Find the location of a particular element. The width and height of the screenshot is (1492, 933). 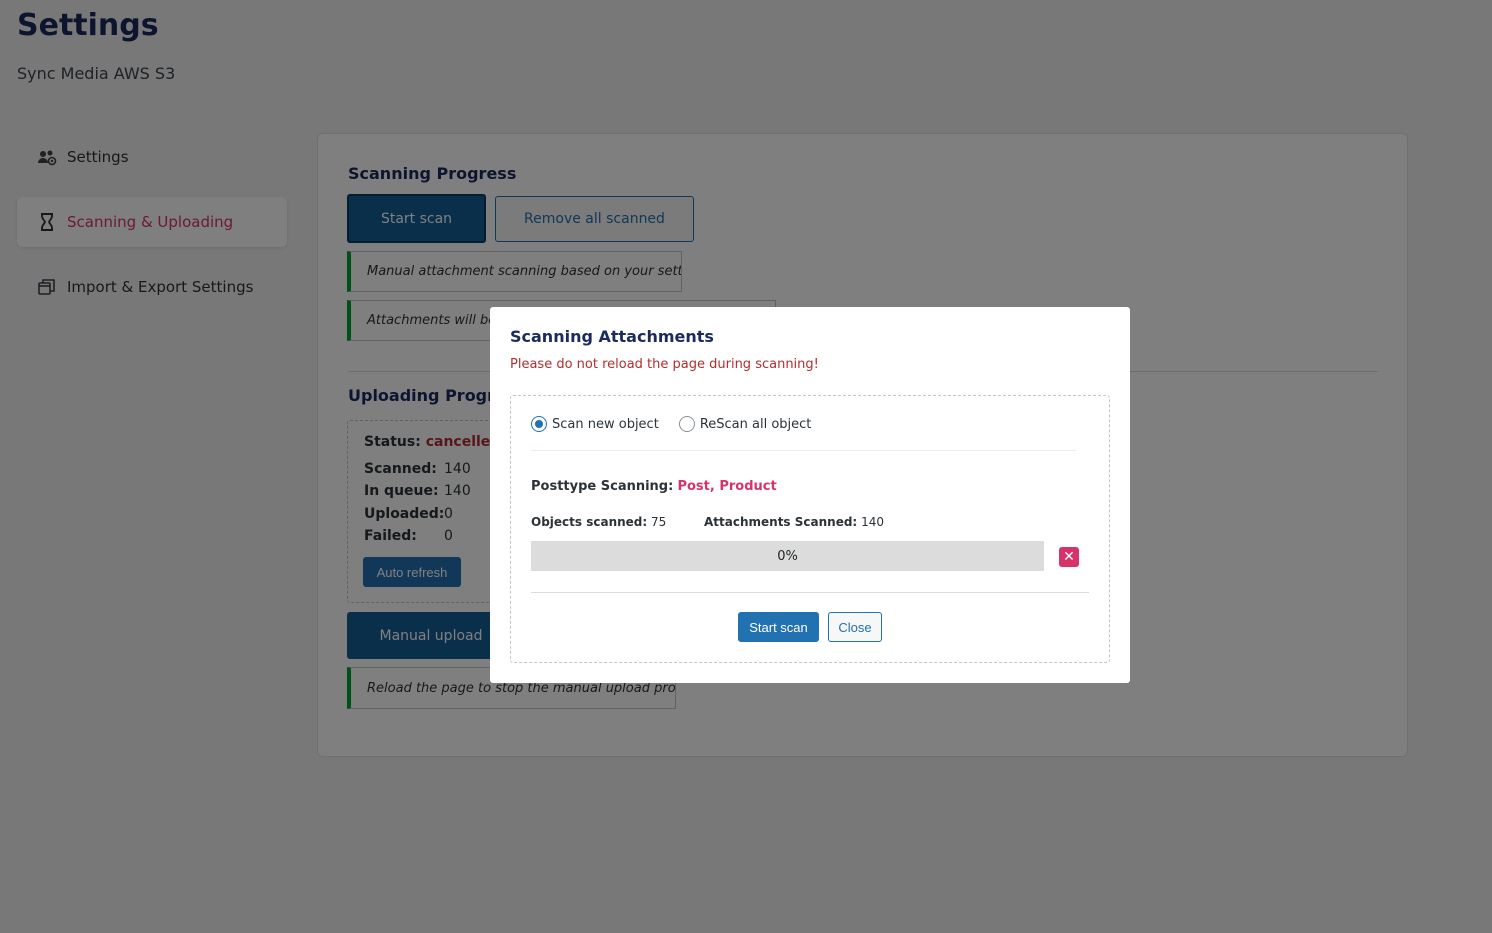

radio-unchecked-icon is located at coordinates (686, 424).